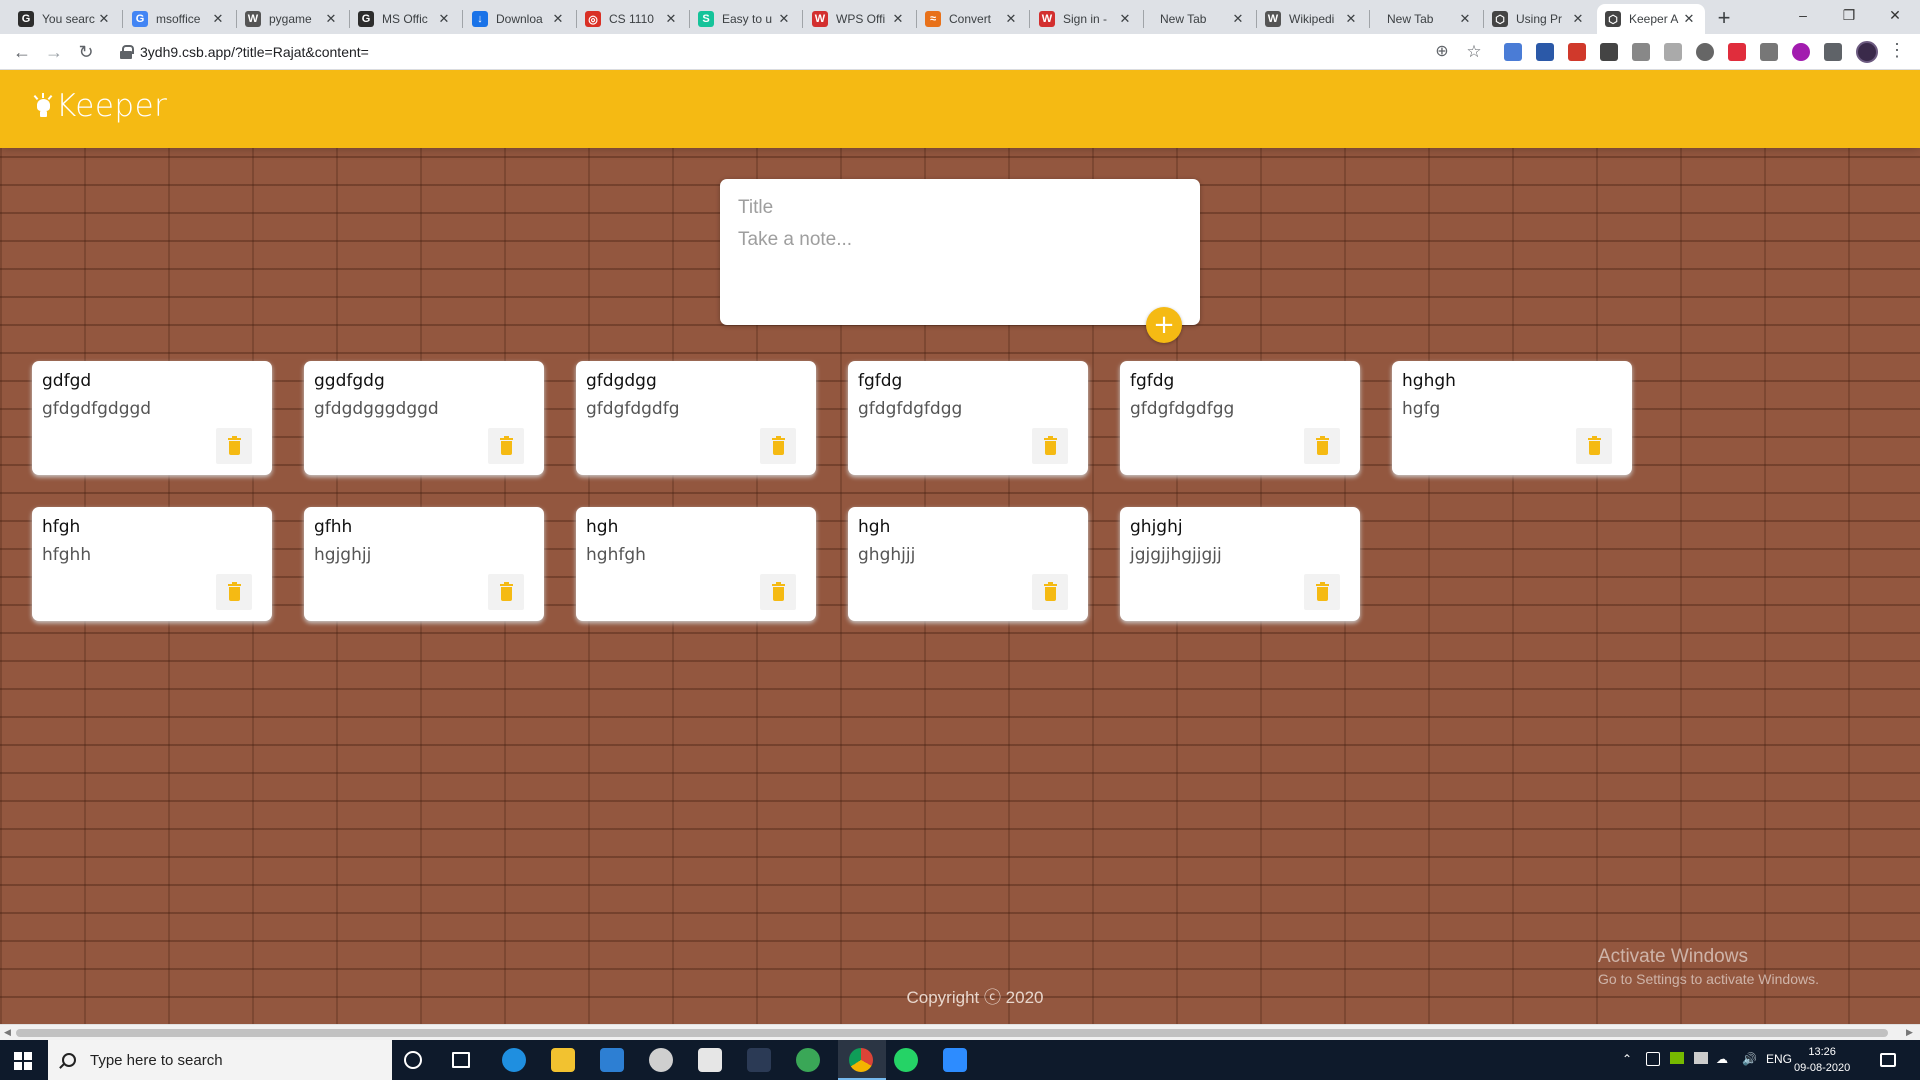  Describe the element at coordinates (461, 1060) in the screenshot. I see `task-view-icon` at that location.